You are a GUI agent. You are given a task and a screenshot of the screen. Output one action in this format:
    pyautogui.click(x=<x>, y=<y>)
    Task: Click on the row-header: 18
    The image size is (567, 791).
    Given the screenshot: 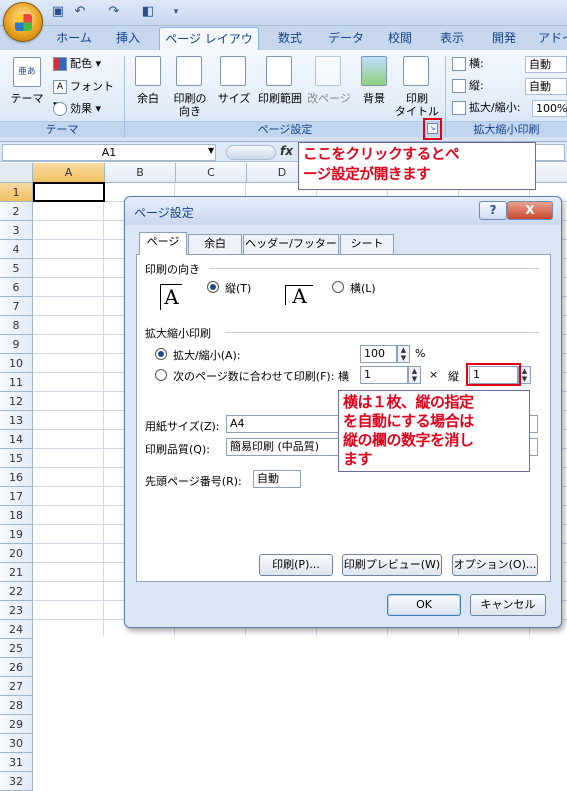 What is the action you would take?
    pyautogui.click(x=16, y=515)
    